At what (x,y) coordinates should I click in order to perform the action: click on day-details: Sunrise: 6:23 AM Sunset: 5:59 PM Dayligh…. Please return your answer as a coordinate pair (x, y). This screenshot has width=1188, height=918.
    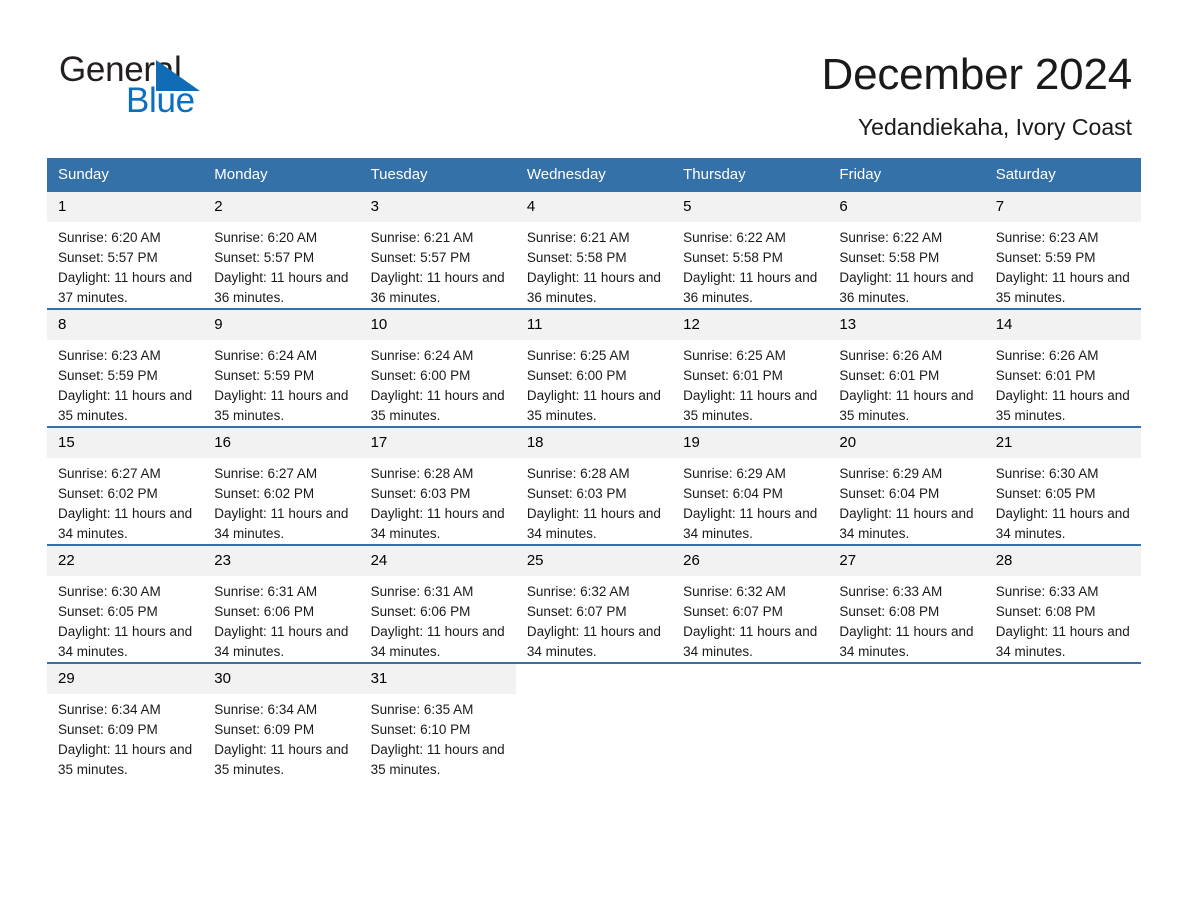
    Looking at the image, I should click on (1063, 265).